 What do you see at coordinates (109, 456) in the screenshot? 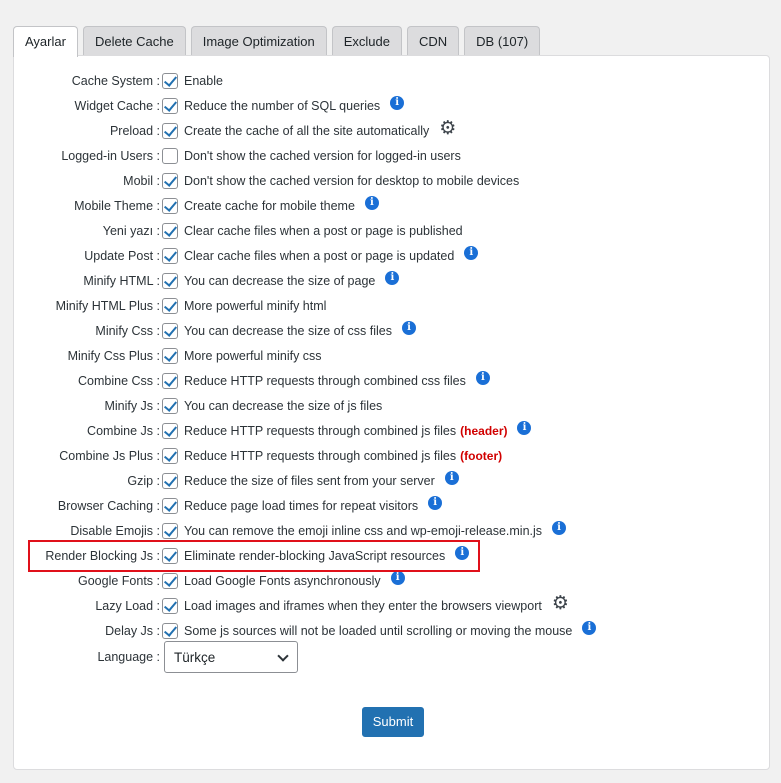
I see `setting-label: Combine Js Plus :` at bounding box center [109, 456].